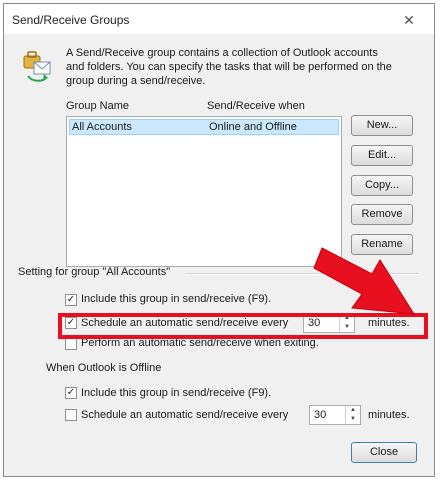 This screenshot has height=482, width=441. What do you see at coordinates (97, 106) in the screenshot?
I see `column-header-group-name: Group Name` at bounding box center [97, 106].